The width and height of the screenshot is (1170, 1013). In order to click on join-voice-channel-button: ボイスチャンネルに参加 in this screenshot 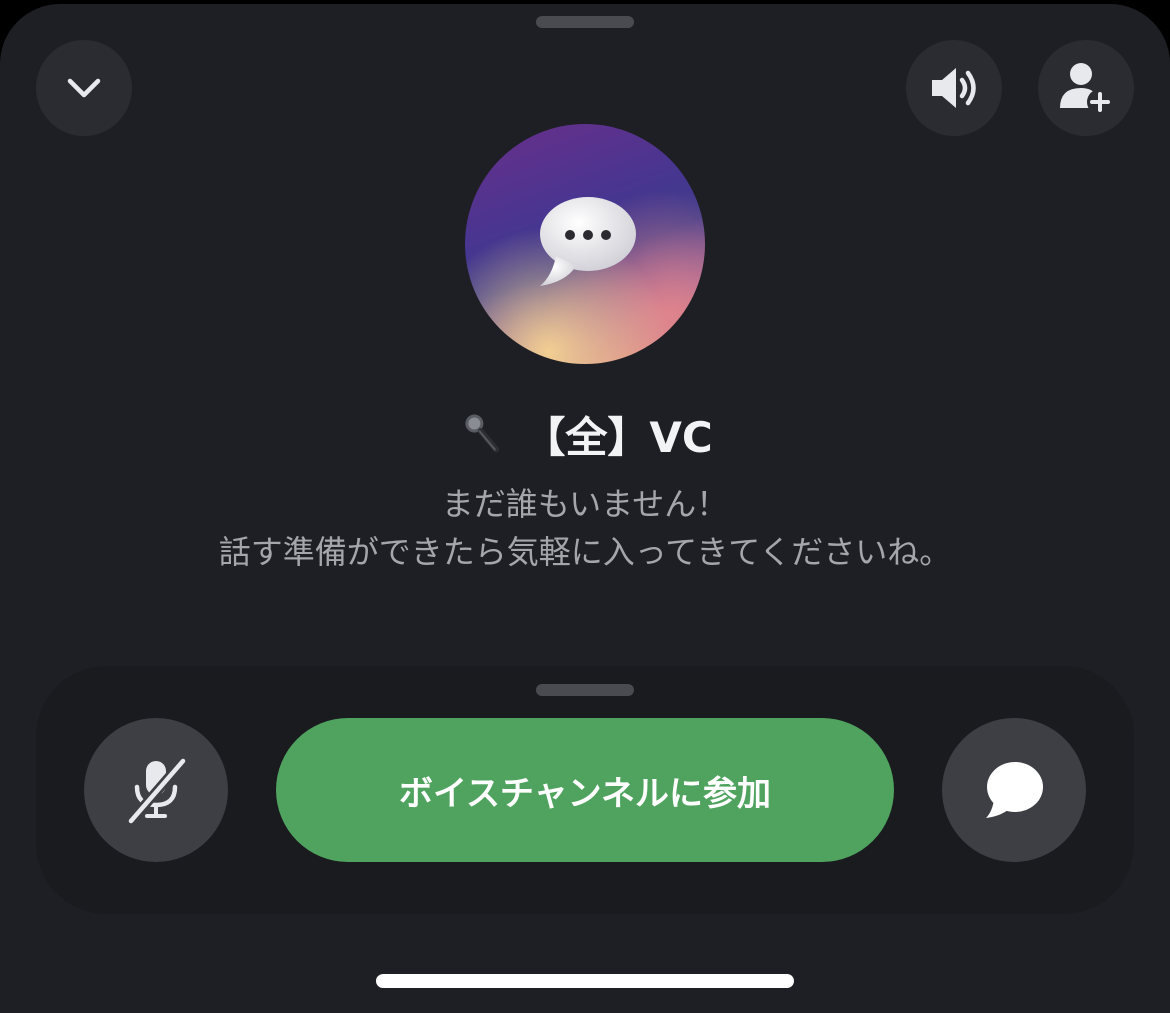, I will do `click(585, 790)`.